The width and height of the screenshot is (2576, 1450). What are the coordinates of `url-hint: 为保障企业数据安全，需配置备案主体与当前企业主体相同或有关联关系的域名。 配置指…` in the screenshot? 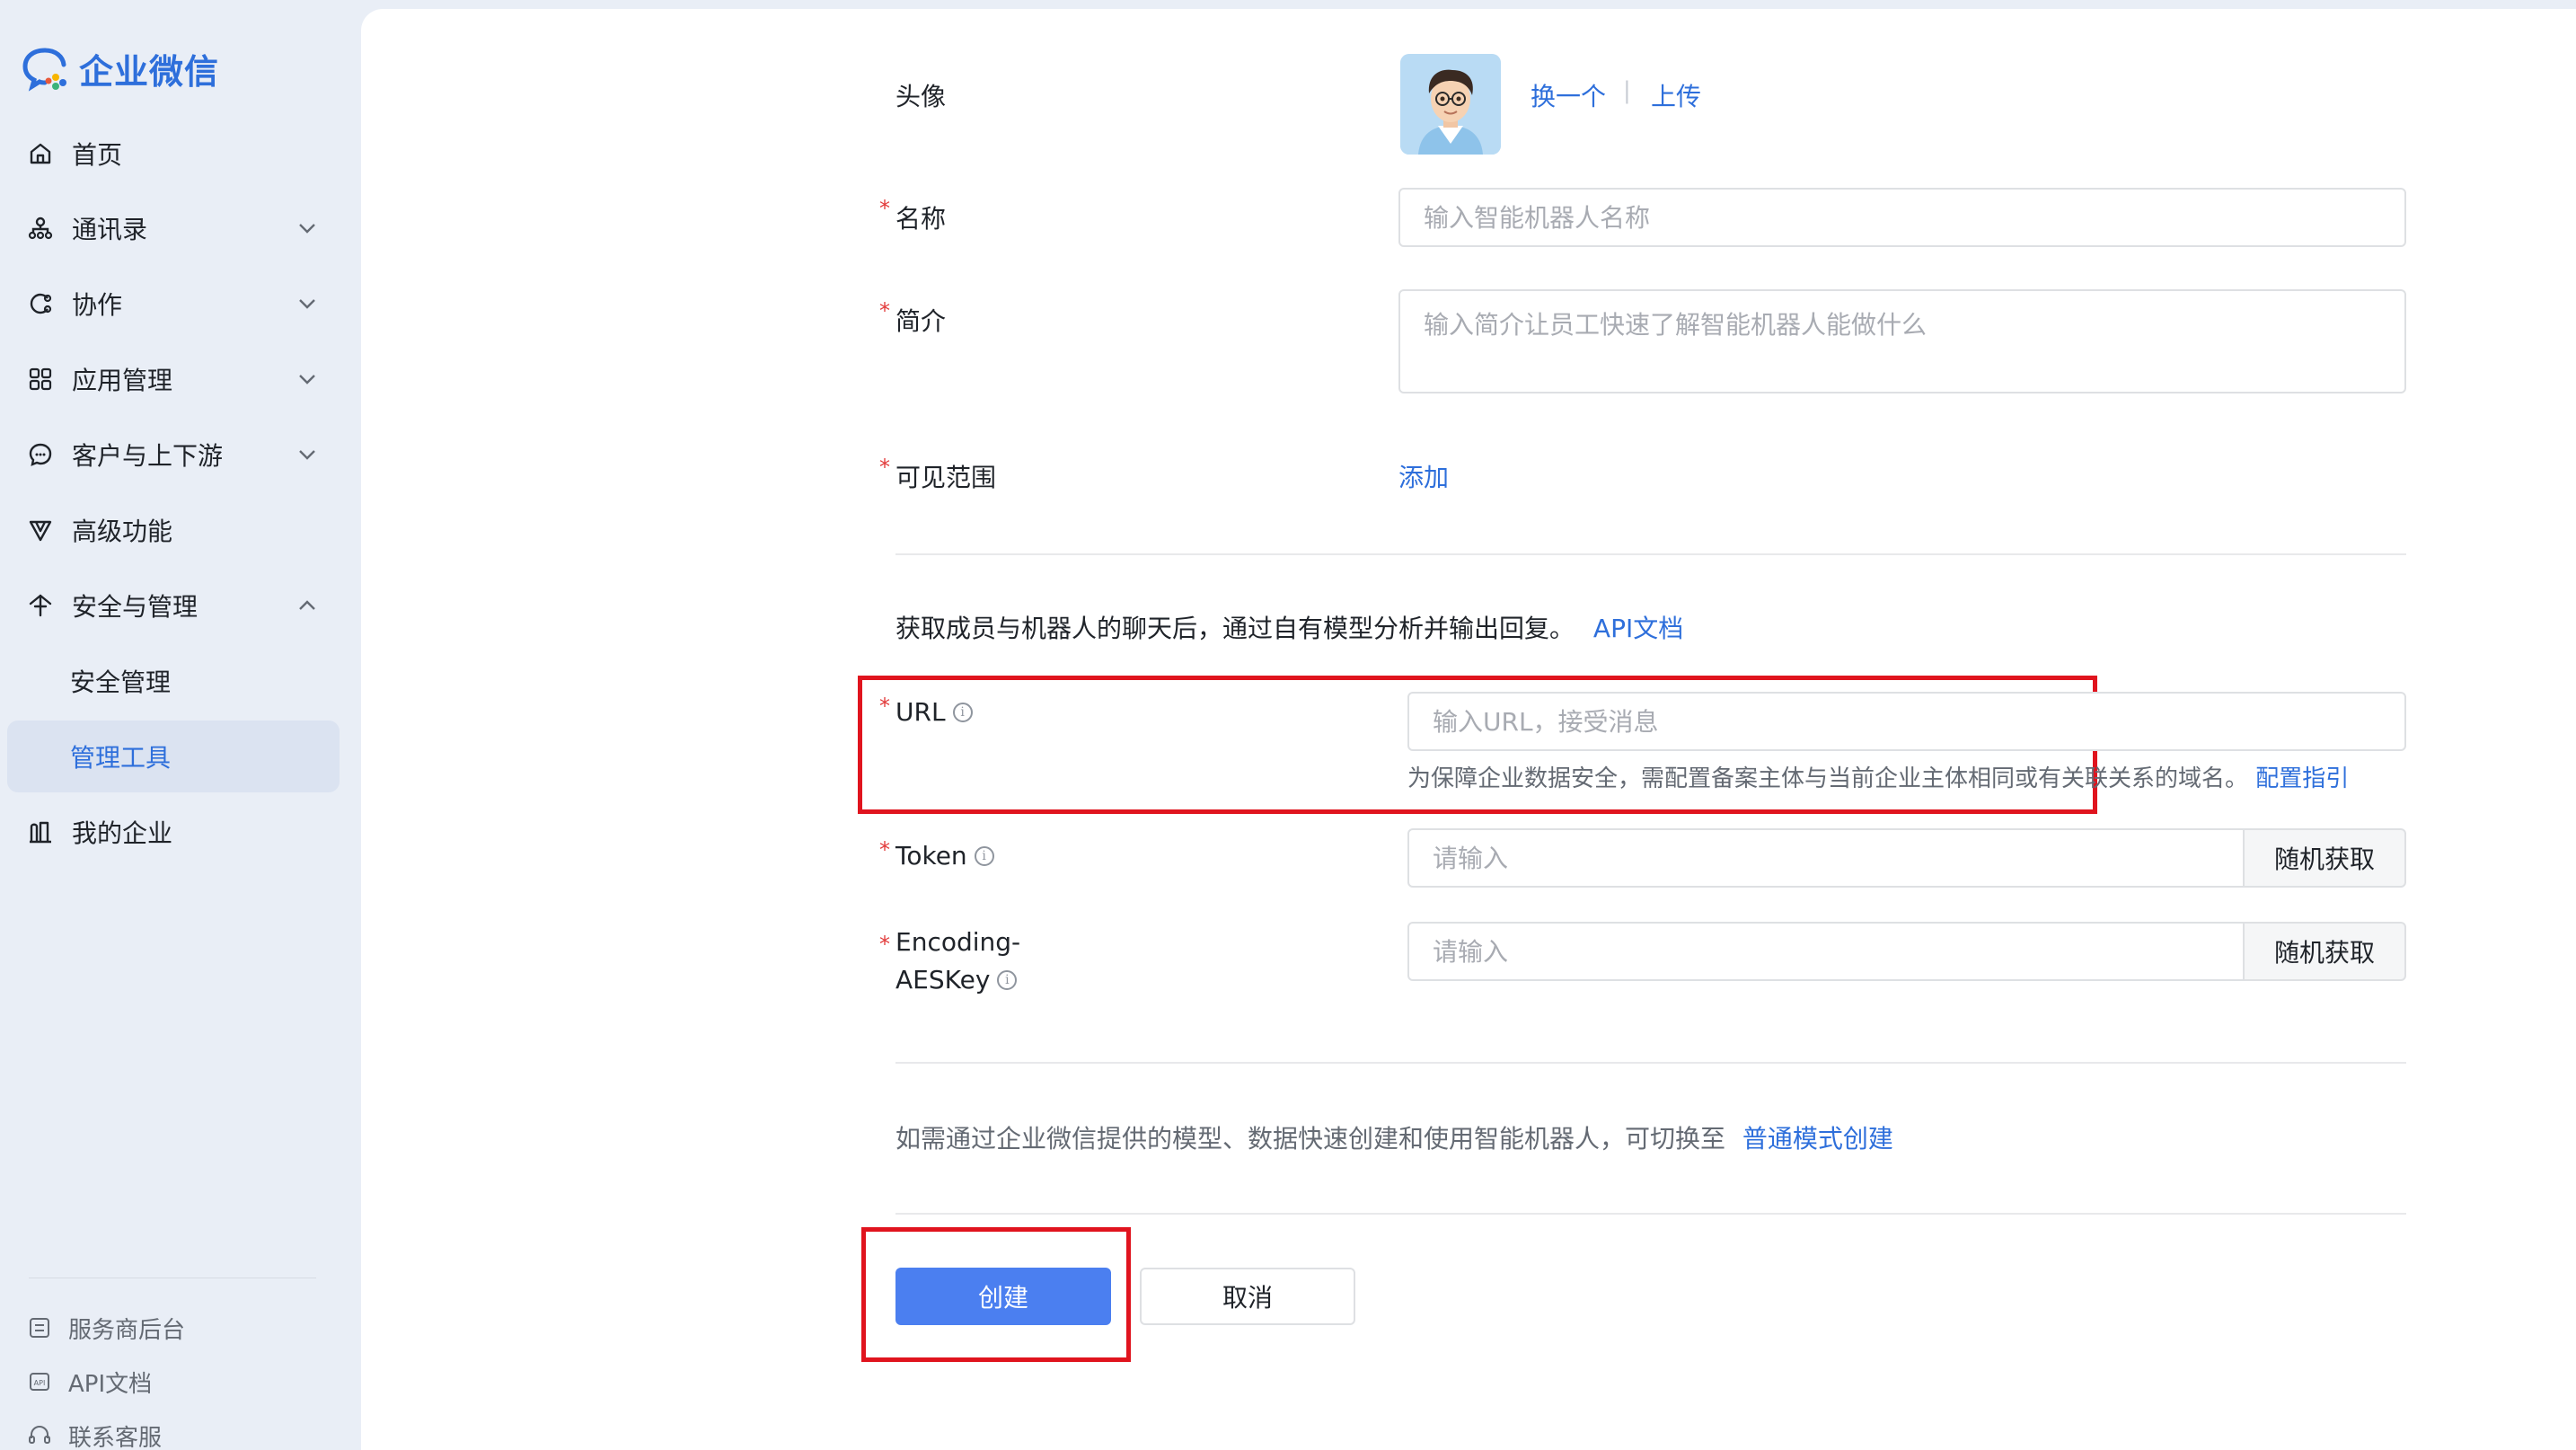 It's located at (1878, 777).